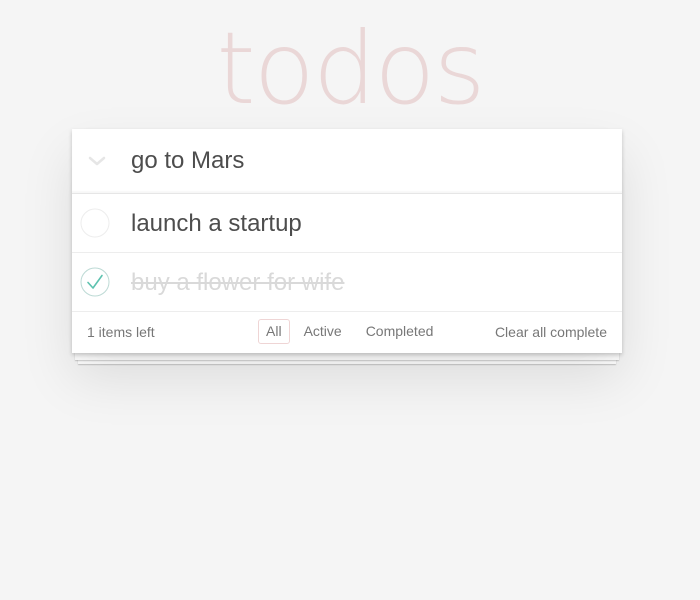 Image resolution: width=700 pixels, height=600 pixels. What do you see at coordinates (237, 283) in the screenshot?
I see `todo-label: buy a flower for wife` at bounding box center [237, 283].